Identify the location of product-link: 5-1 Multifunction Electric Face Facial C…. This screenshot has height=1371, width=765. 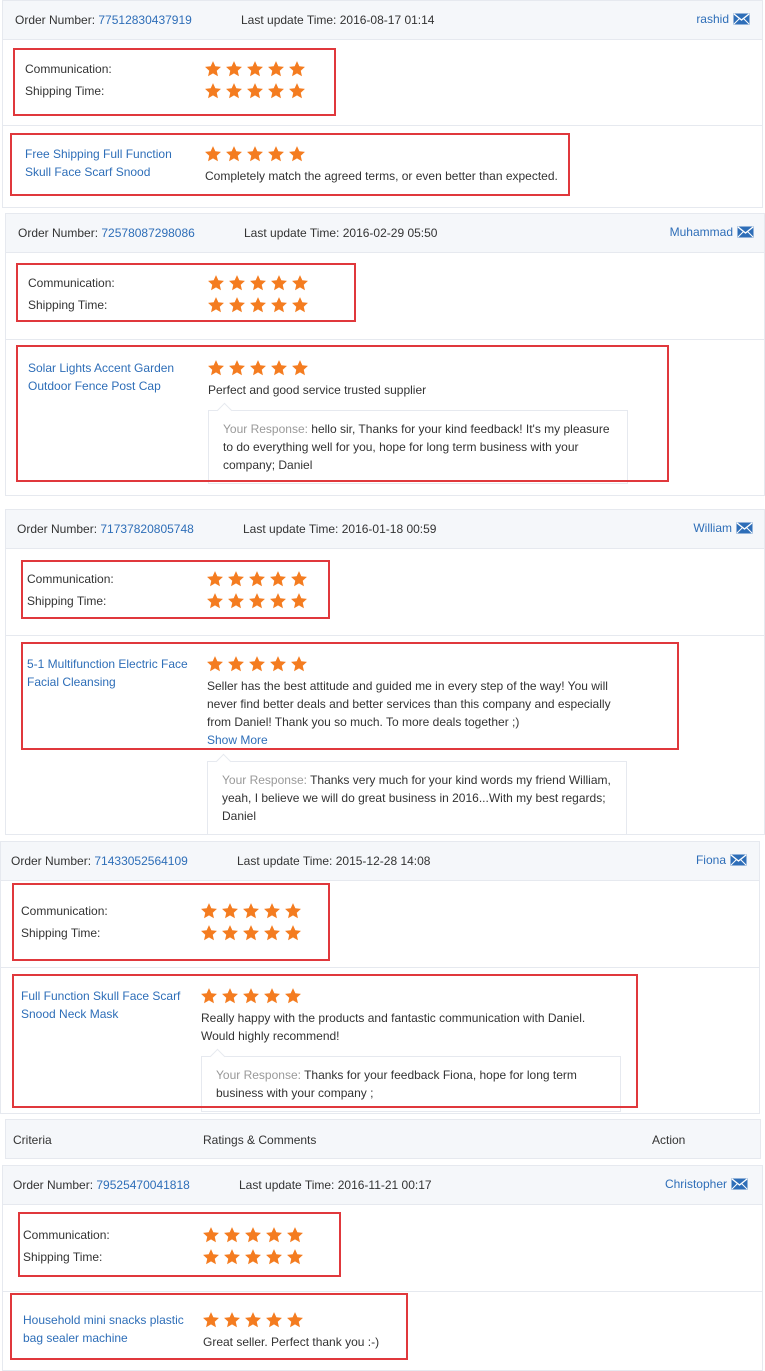
(114, 673).